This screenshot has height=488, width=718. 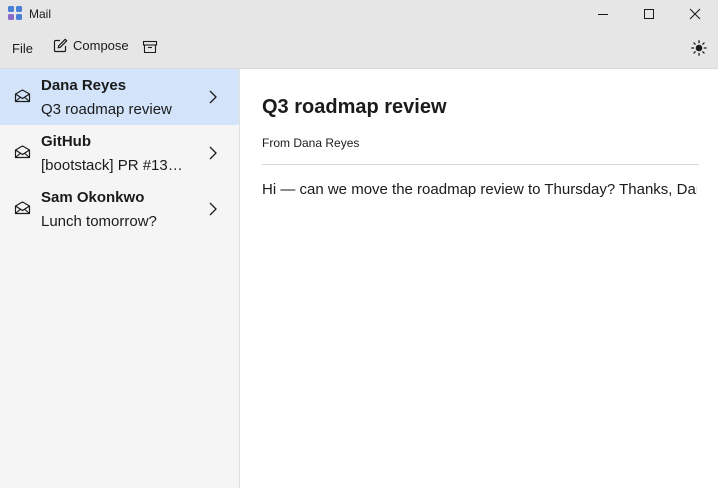 I want to click on maximize-button, so click(x=649, y=14).